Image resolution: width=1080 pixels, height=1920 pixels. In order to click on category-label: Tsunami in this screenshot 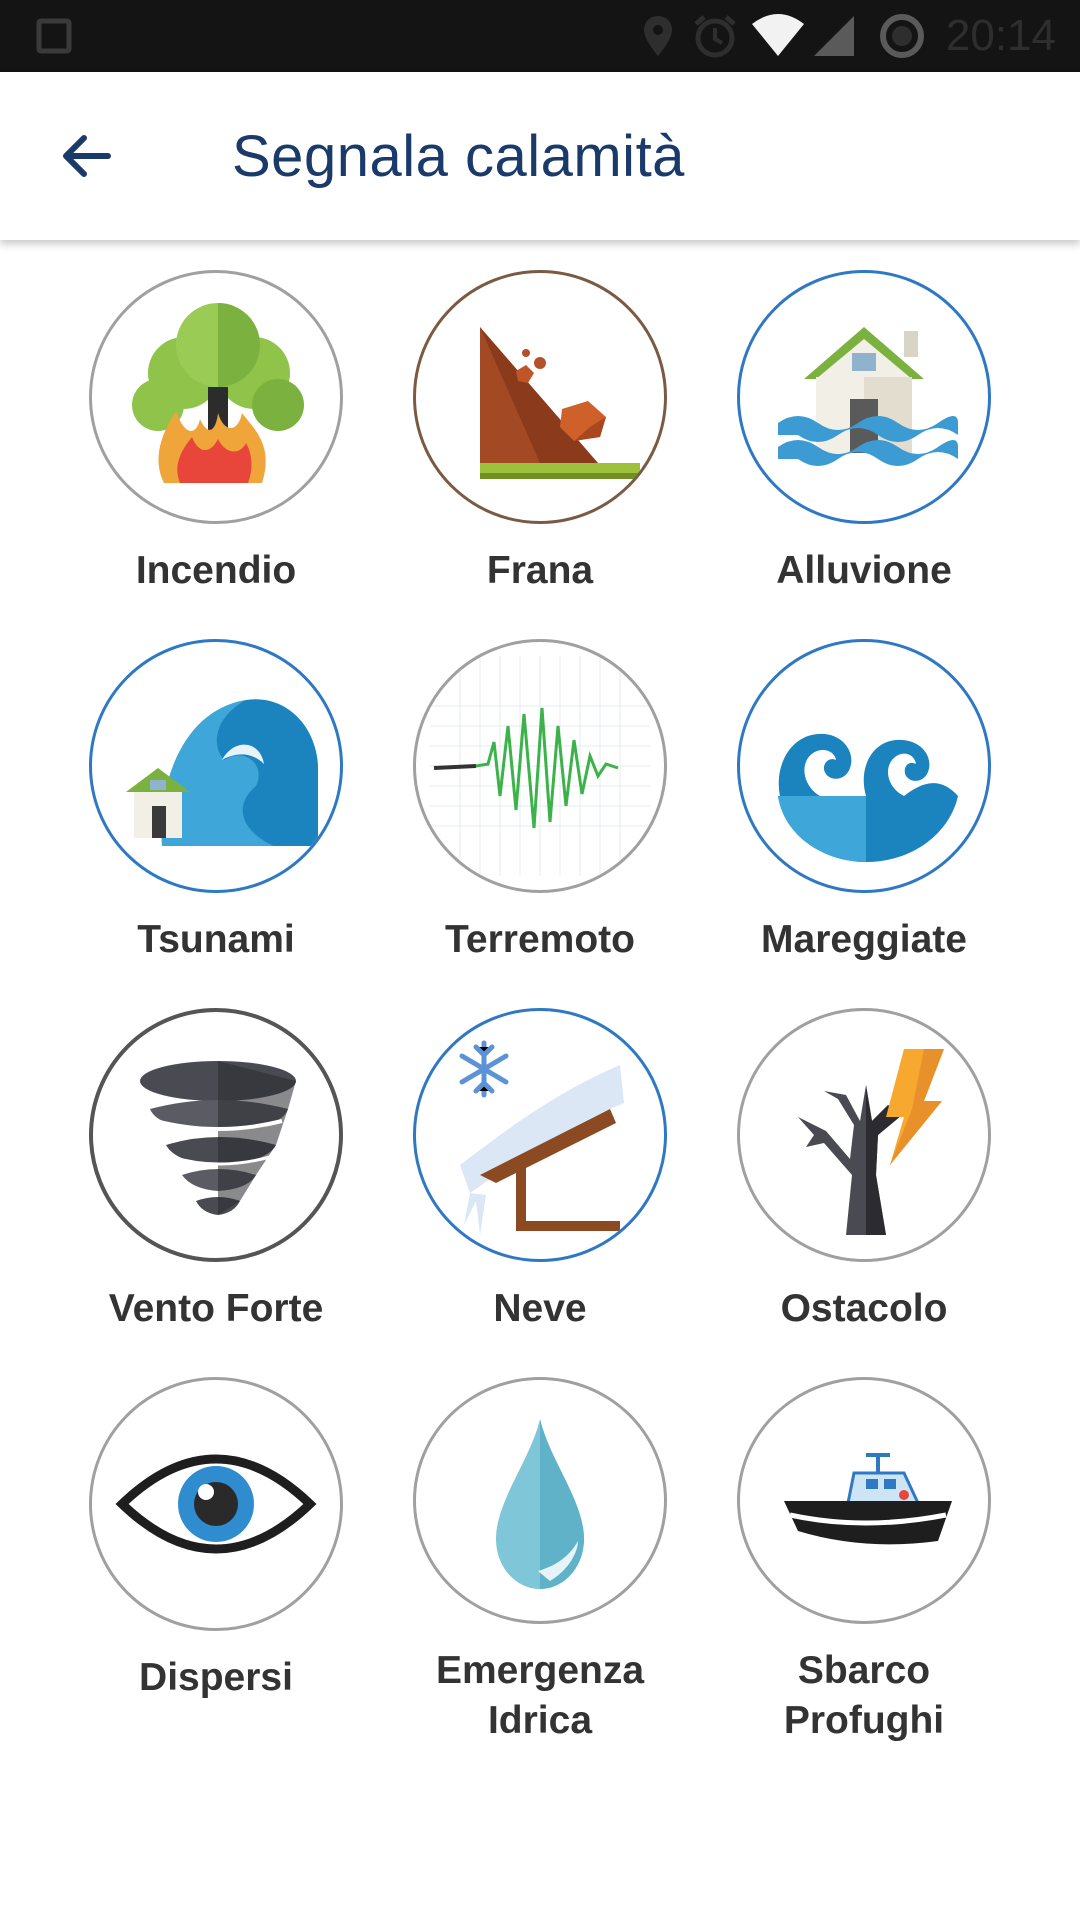, I will do `click(216, 939)`.